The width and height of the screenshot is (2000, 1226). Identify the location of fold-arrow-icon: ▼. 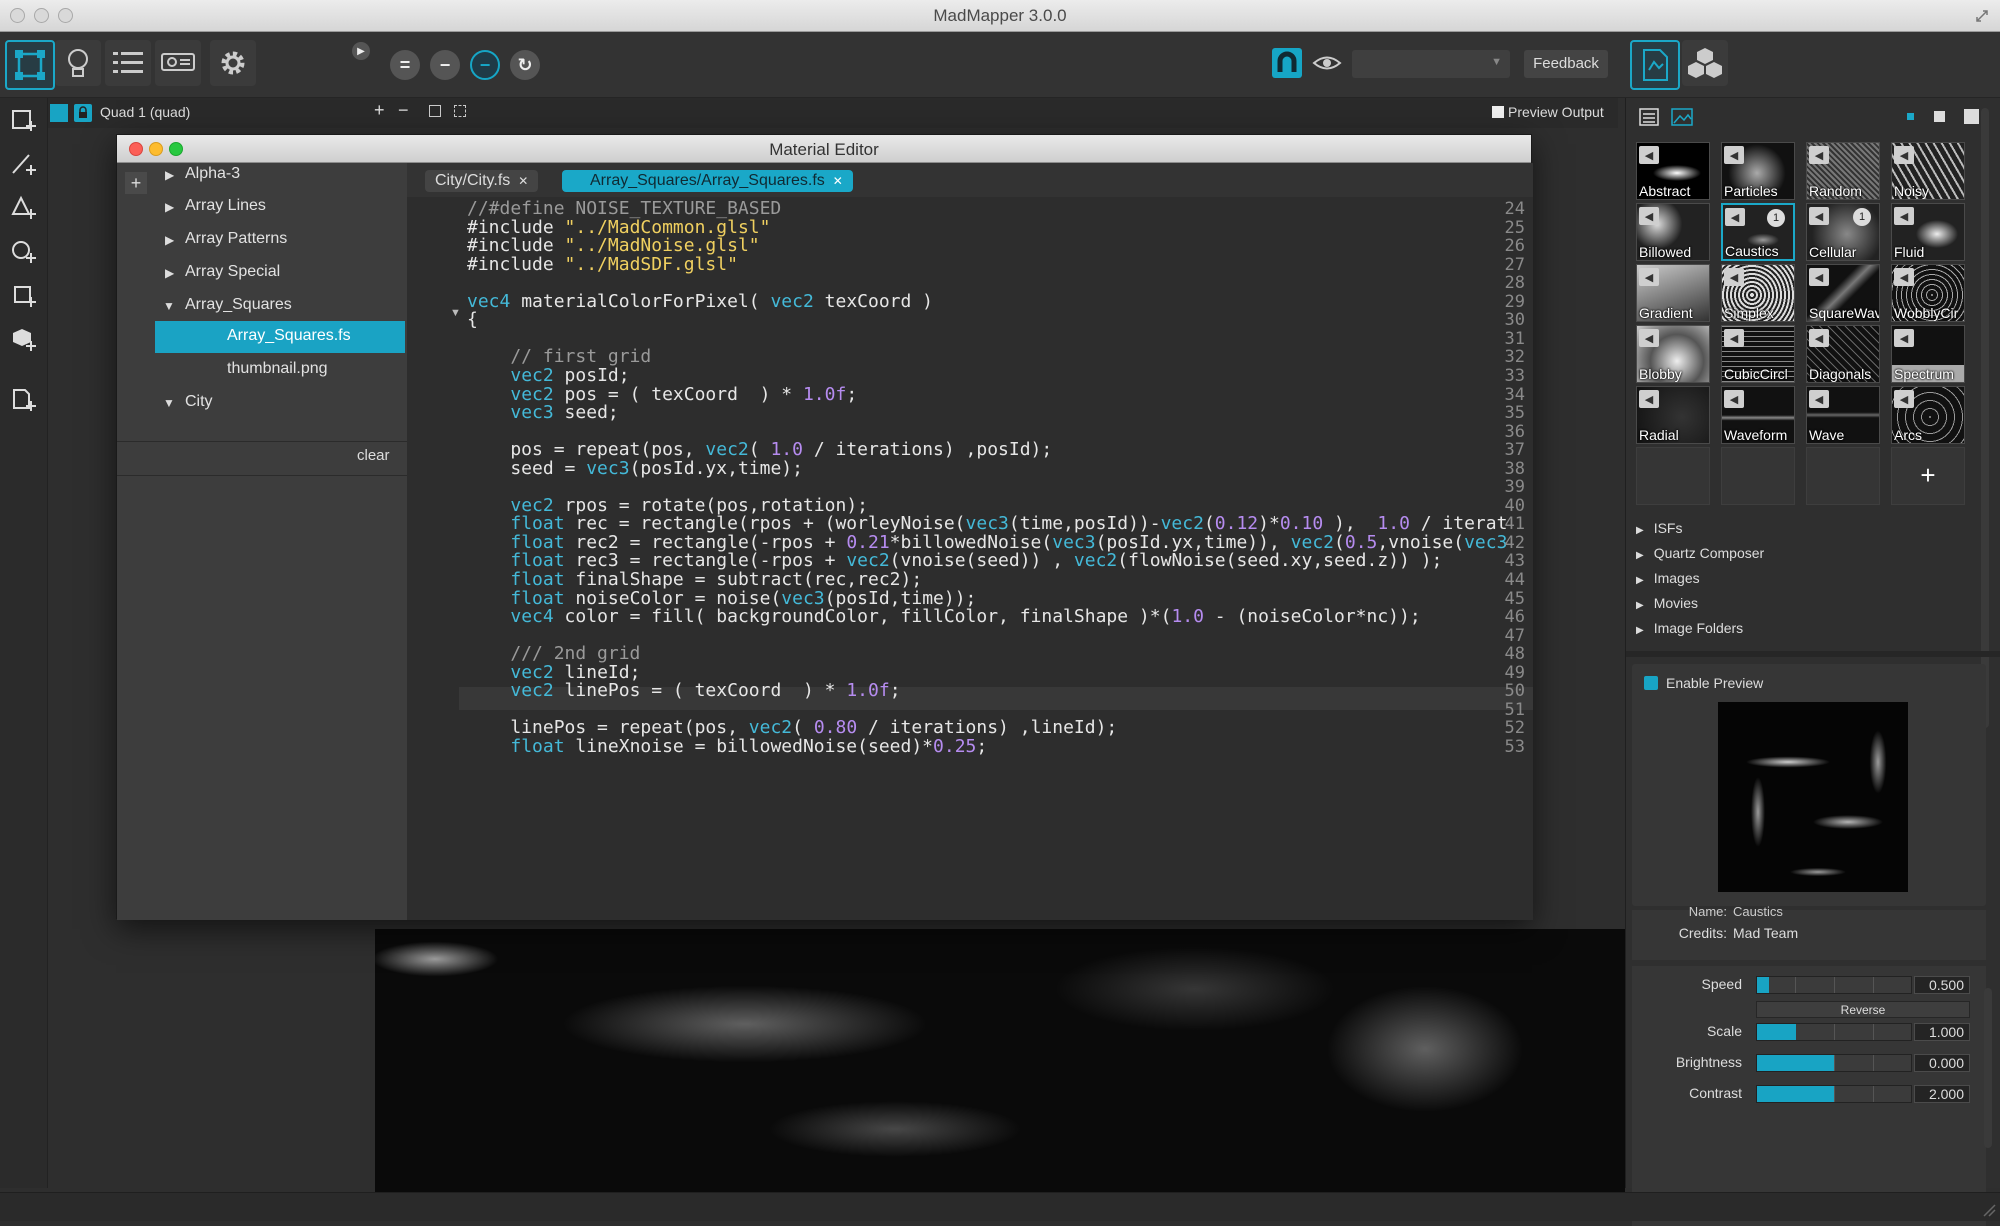
(455, 313).